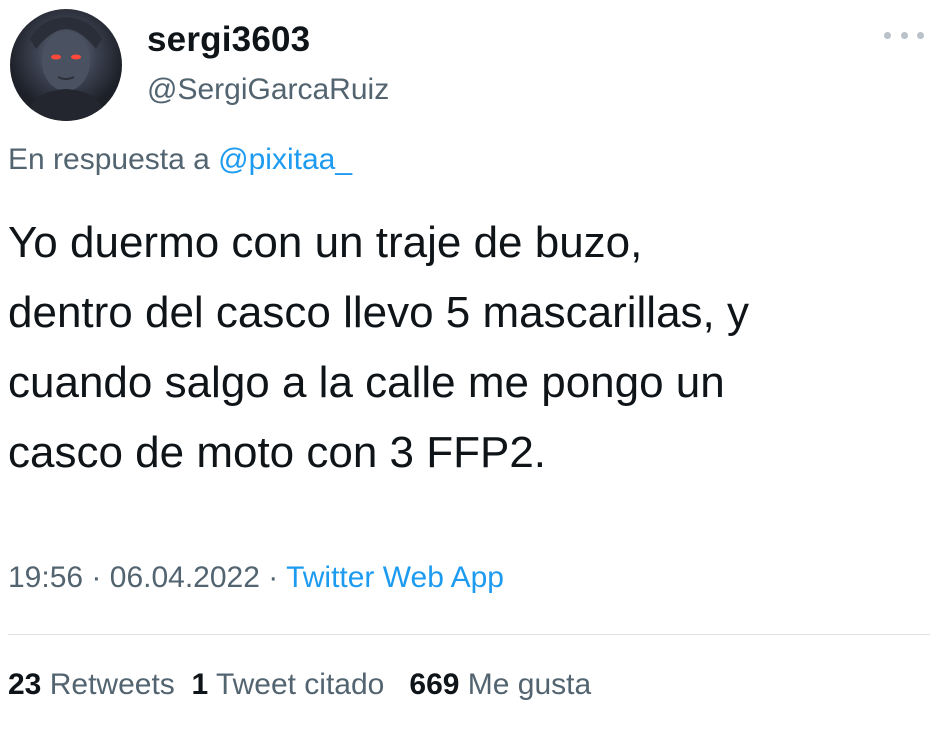 Image resolution: width=938 pixels, height=734 pixels. I want to click on tweet-meta: 19:56 · 06.04.2022 · Twitter Web App, so click(256, 578).